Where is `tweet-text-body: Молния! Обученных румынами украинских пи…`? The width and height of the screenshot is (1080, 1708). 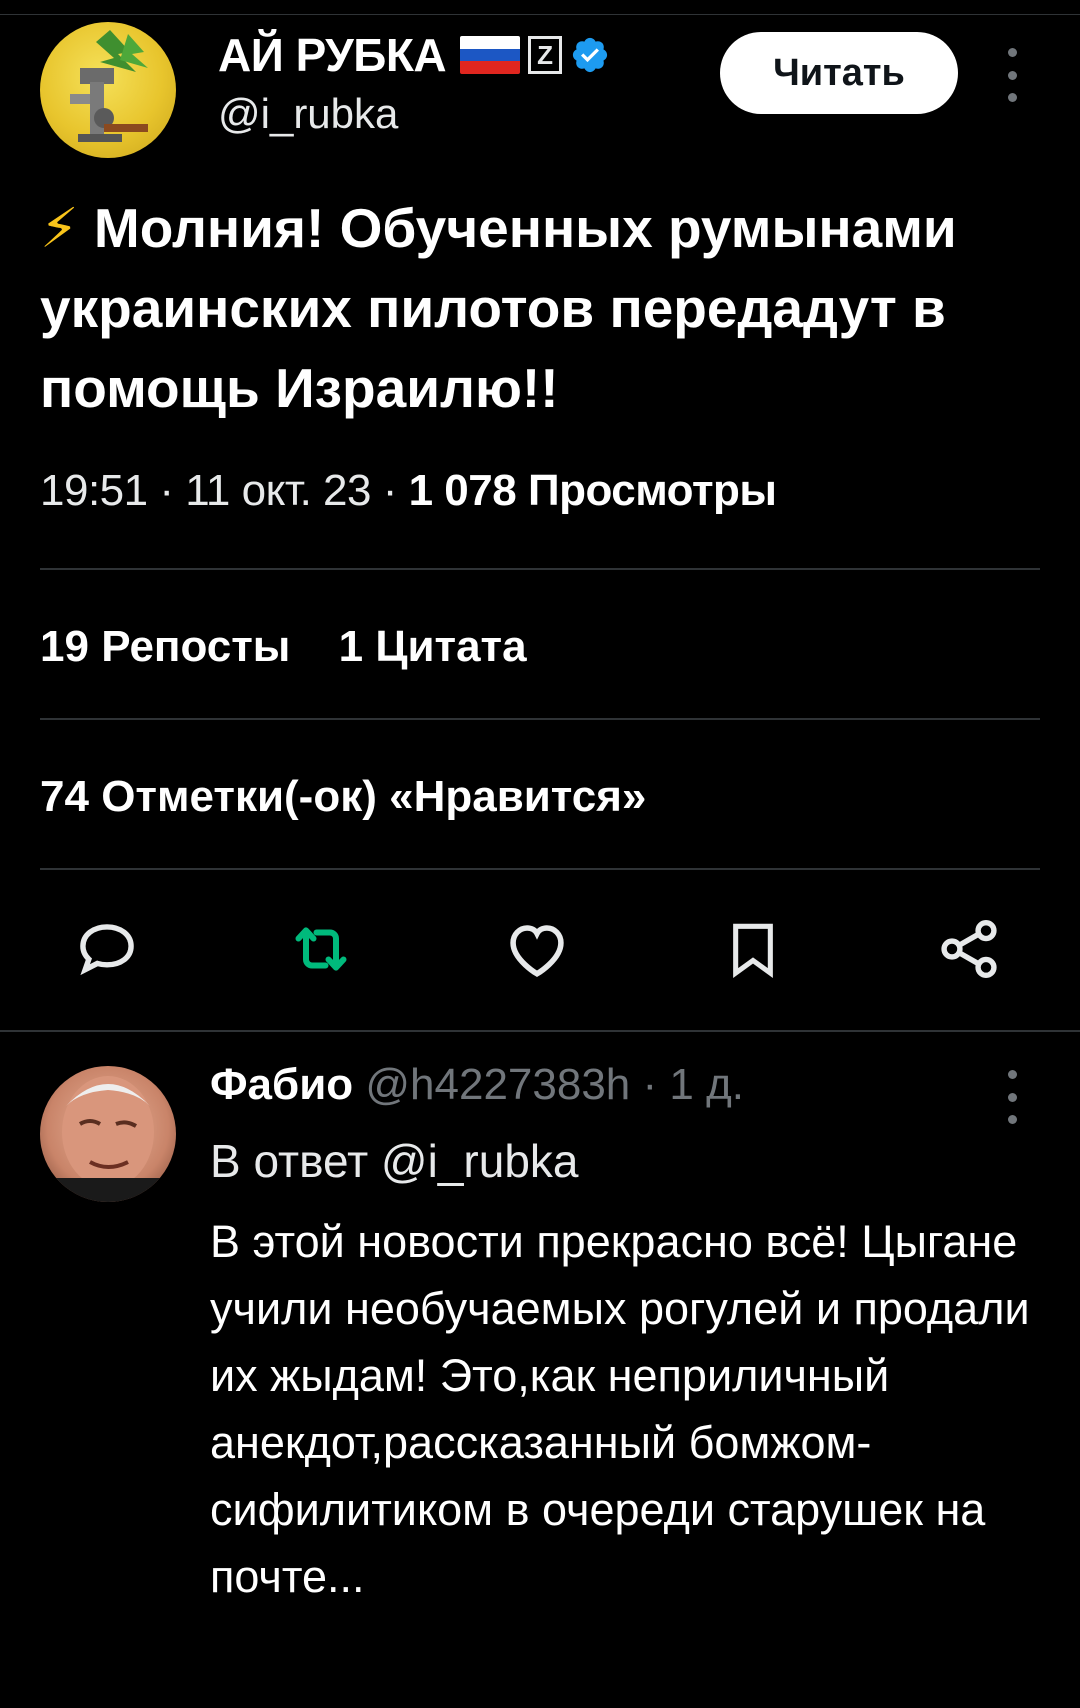
tweet-text-body: Молния! Обученных румынами украинских пи… is located at coordinates (498, 308).